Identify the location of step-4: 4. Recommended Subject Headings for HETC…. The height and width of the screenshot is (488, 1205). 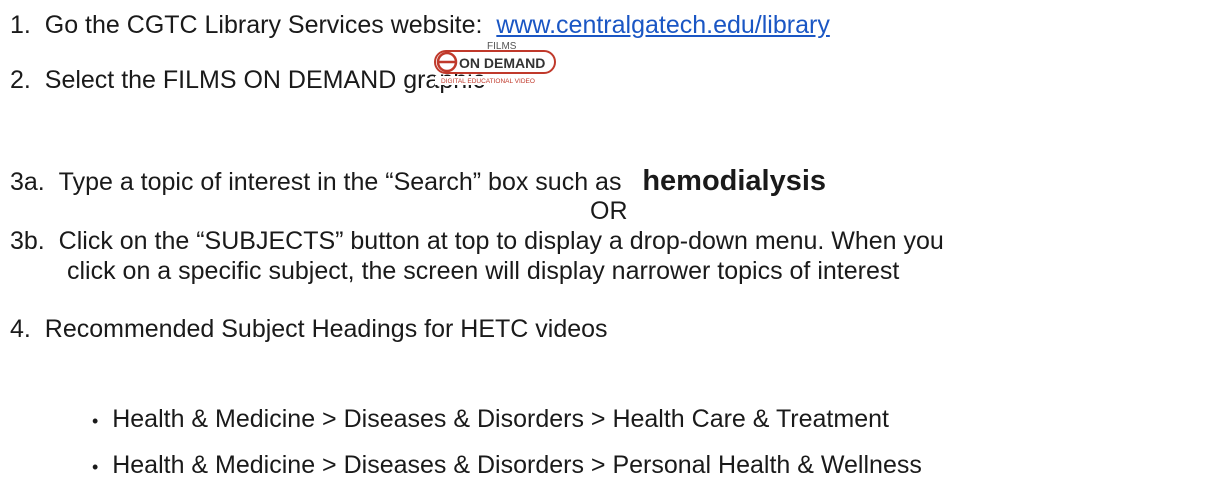
(309, 329).